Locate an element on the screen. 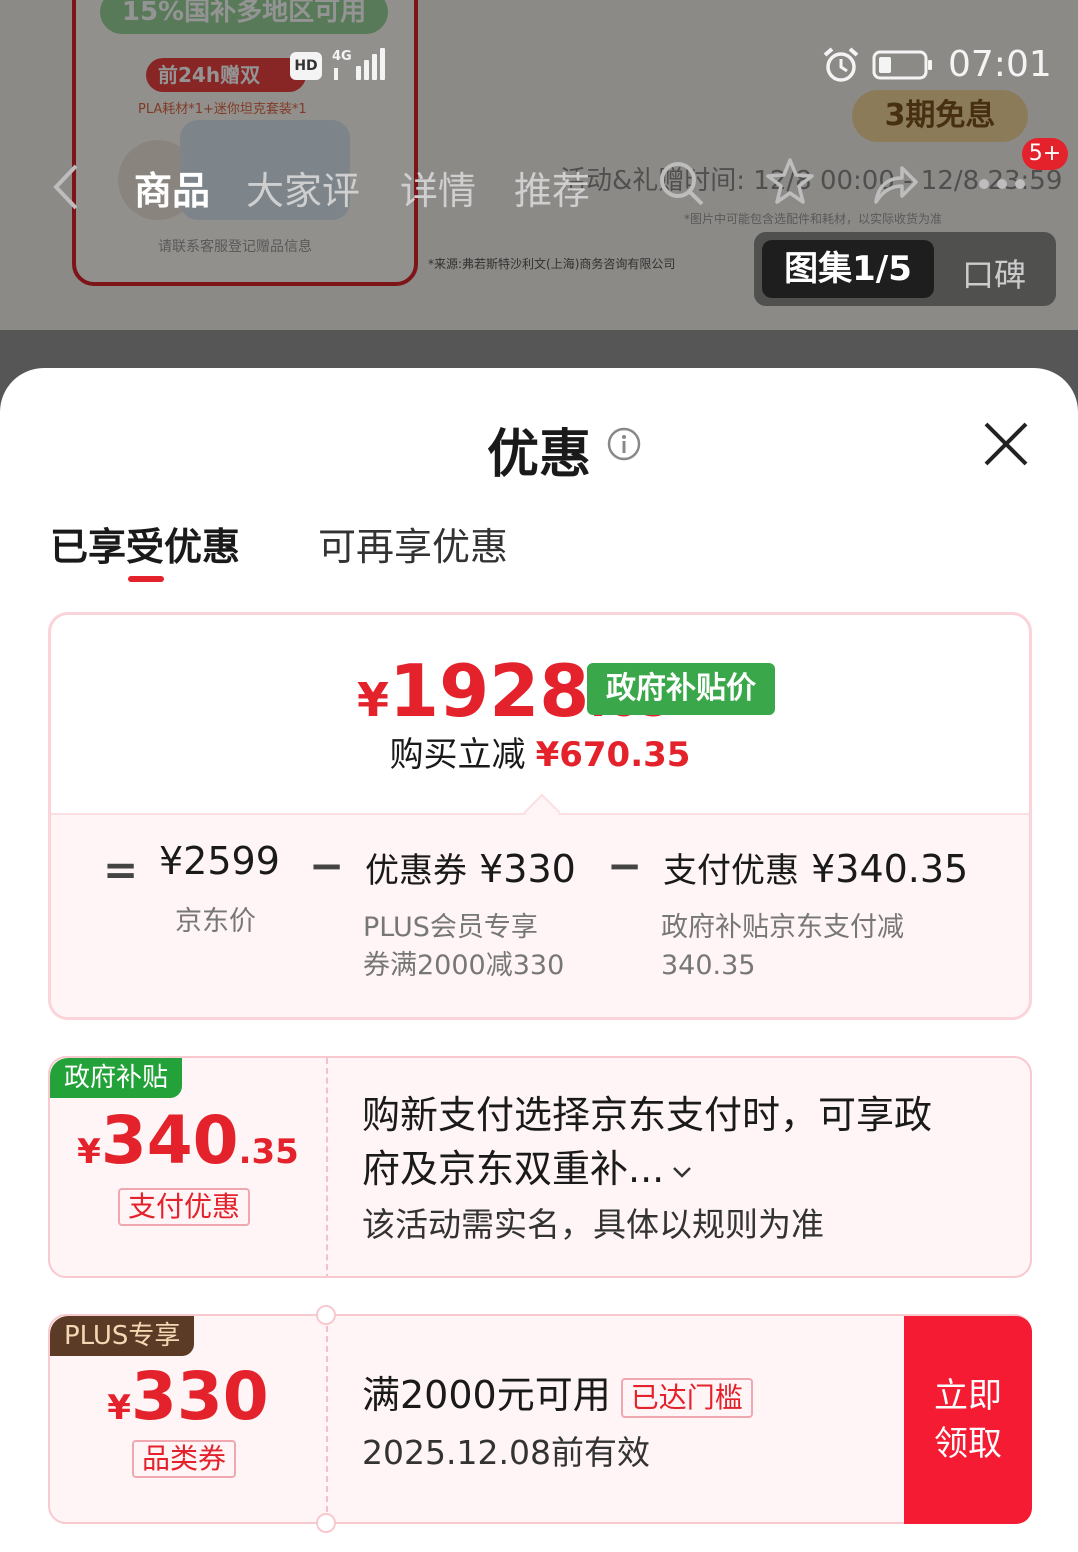 This screenshot has height=1552, width=1078. nav-tab-recommend: 推荐 is located at coordinates (552, 187).